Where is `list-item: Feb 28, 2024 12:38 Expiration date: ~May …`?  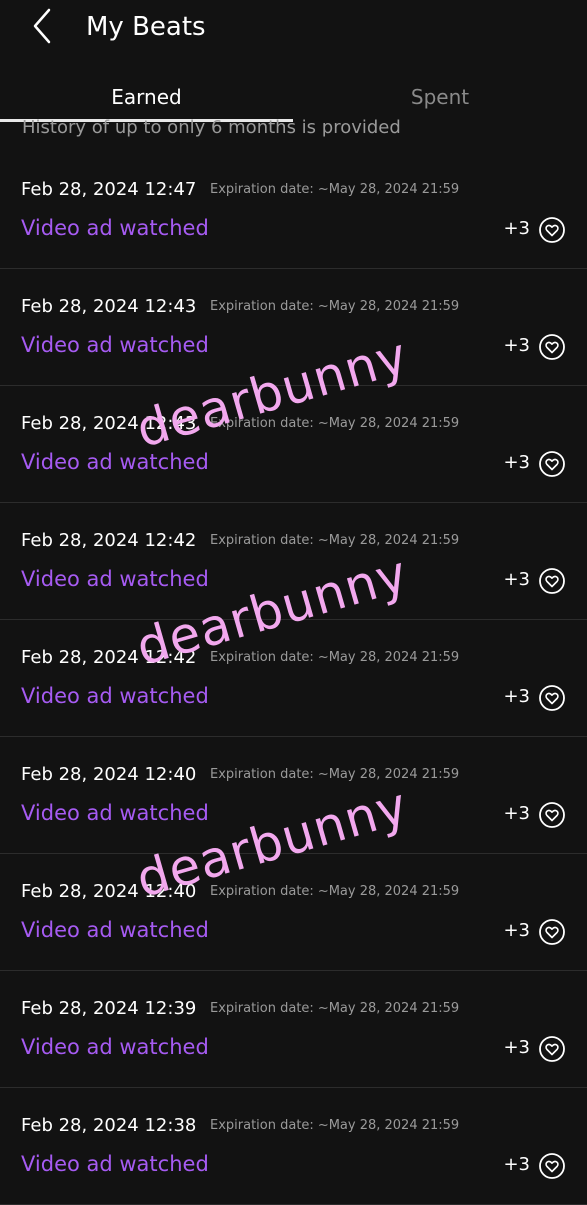 list-item: Feb 28, 2024 12:38 Expiration date: ~May … is located at coordinates (293, 1146).